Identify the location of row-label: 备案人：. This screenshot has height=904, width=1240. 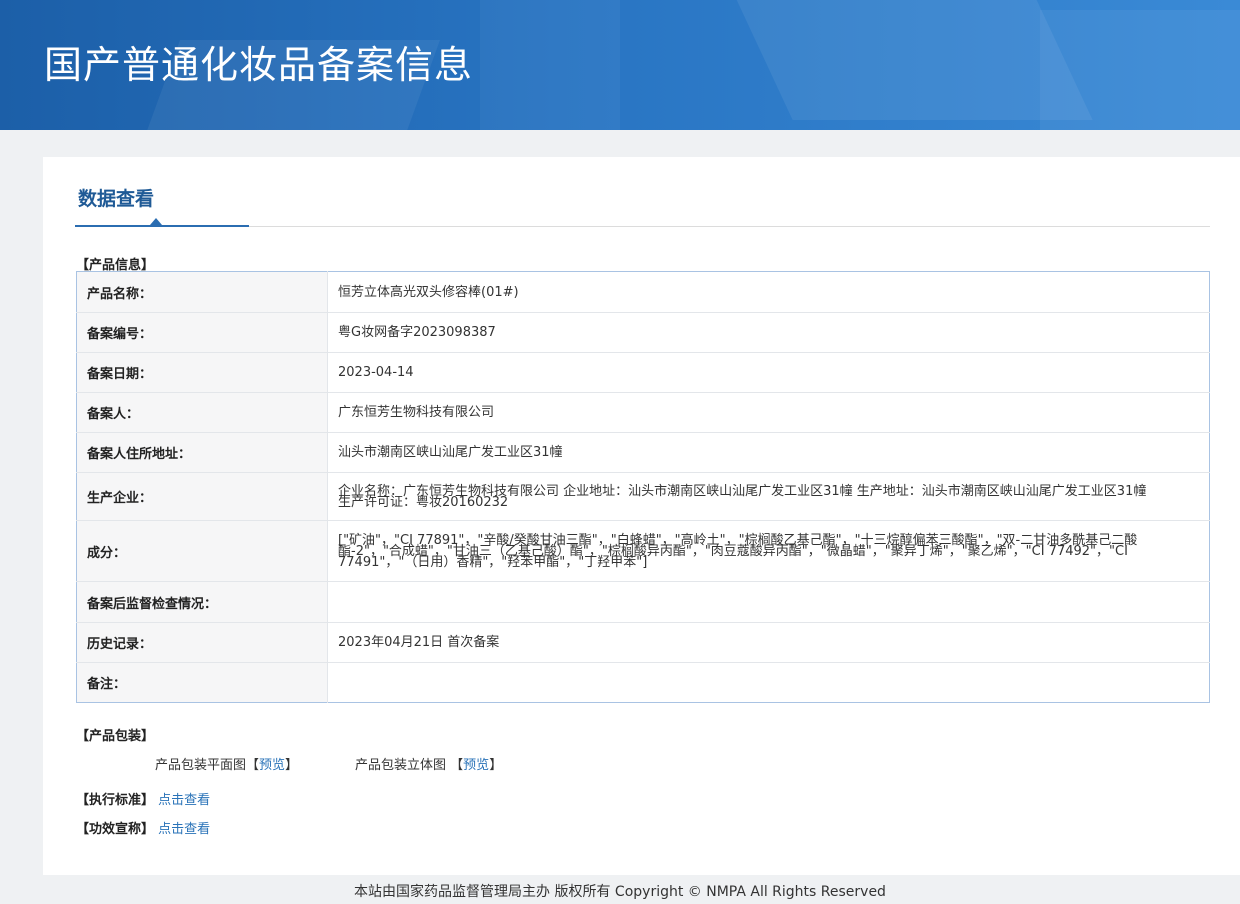
(202, 412).